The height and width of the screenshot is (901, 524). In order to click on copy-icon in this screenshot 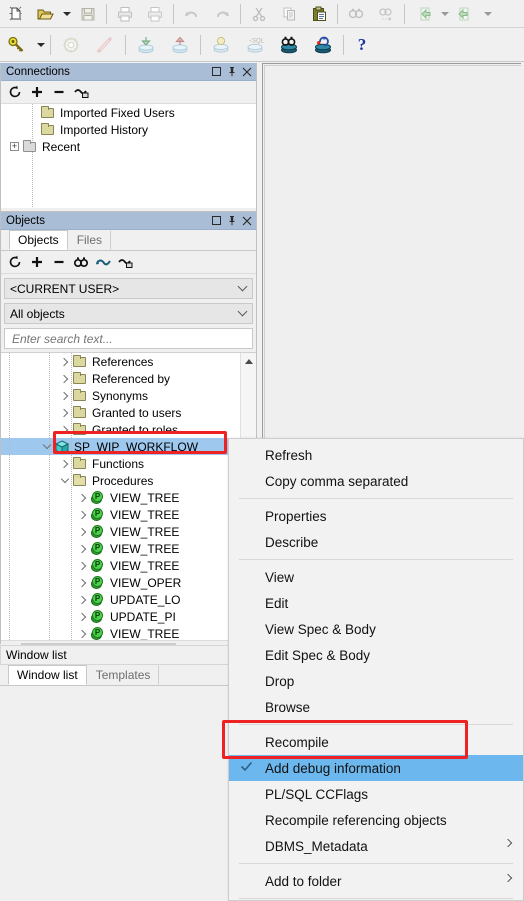, I will do `click(289, 14)`.